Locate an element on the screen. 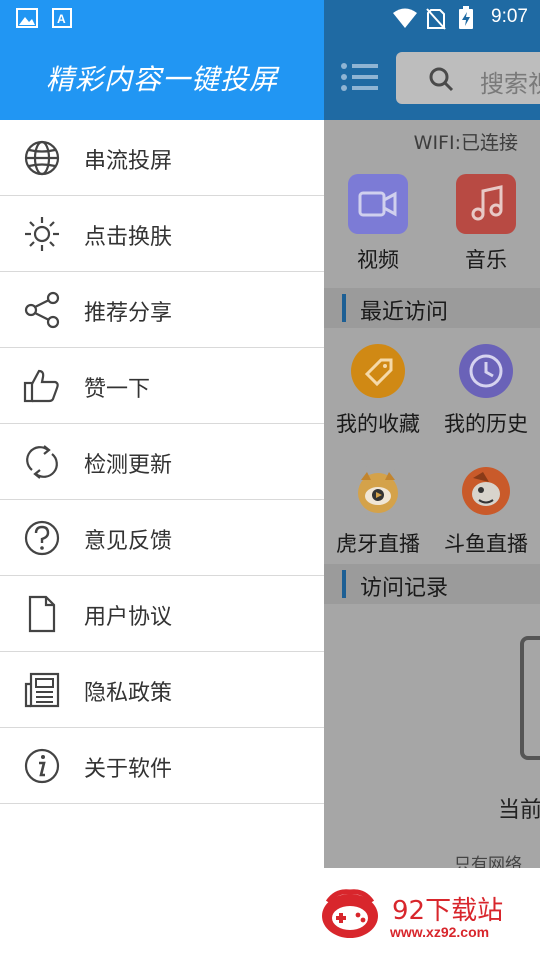  menu-label: 检测更新 is located at coordinates (128, 465).